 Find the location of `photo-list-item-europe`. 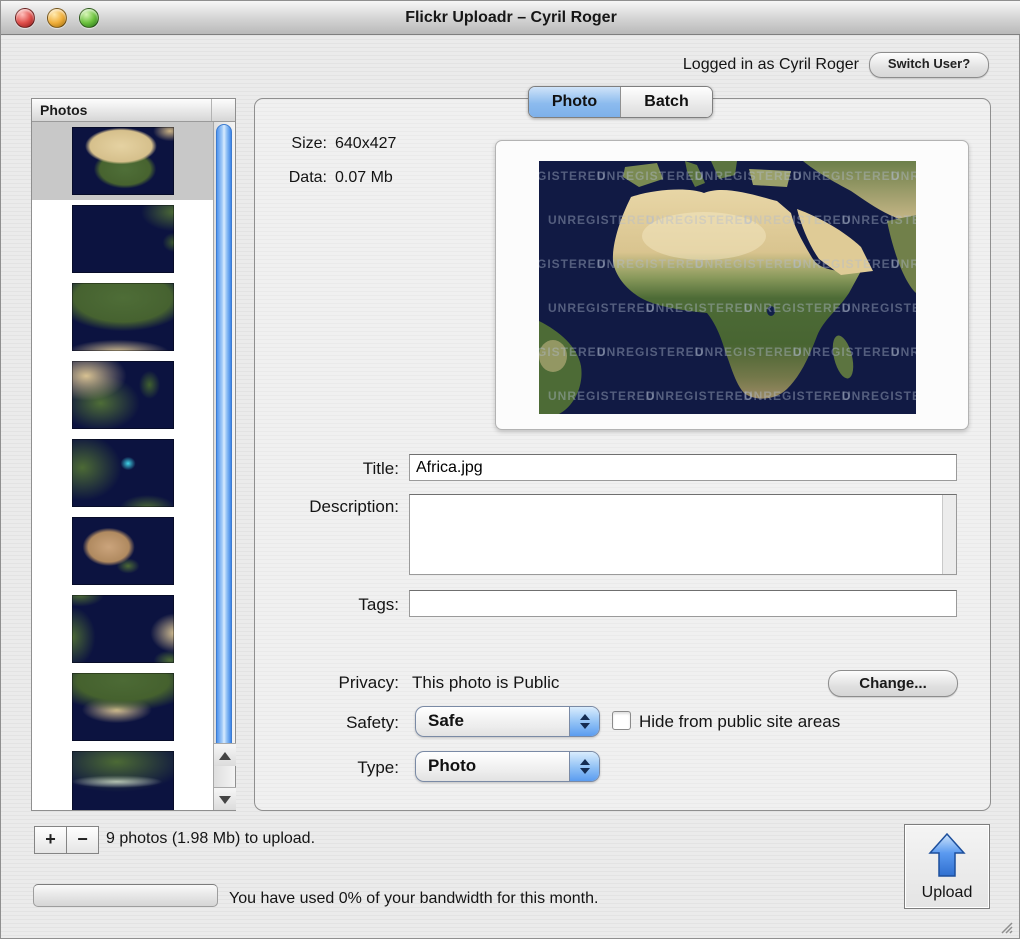

photo-list-item-europe is located at coordinates (122, 317).